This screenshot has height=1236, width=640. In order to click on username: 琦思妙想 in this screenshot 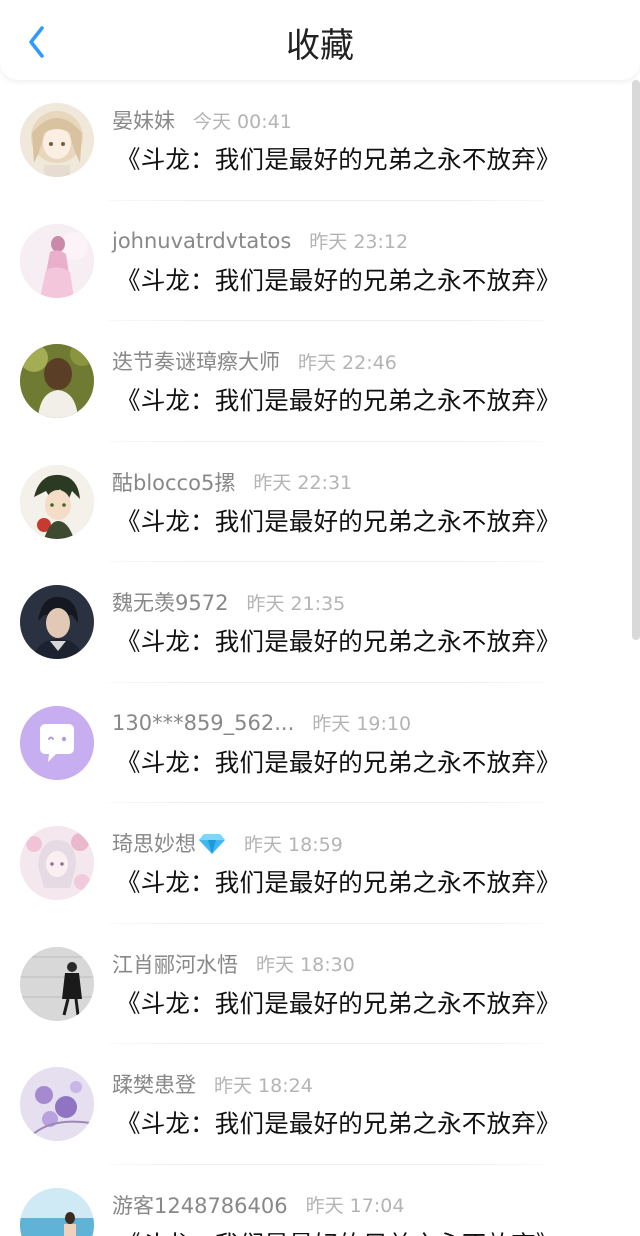, I will do `click(154, 843)`.